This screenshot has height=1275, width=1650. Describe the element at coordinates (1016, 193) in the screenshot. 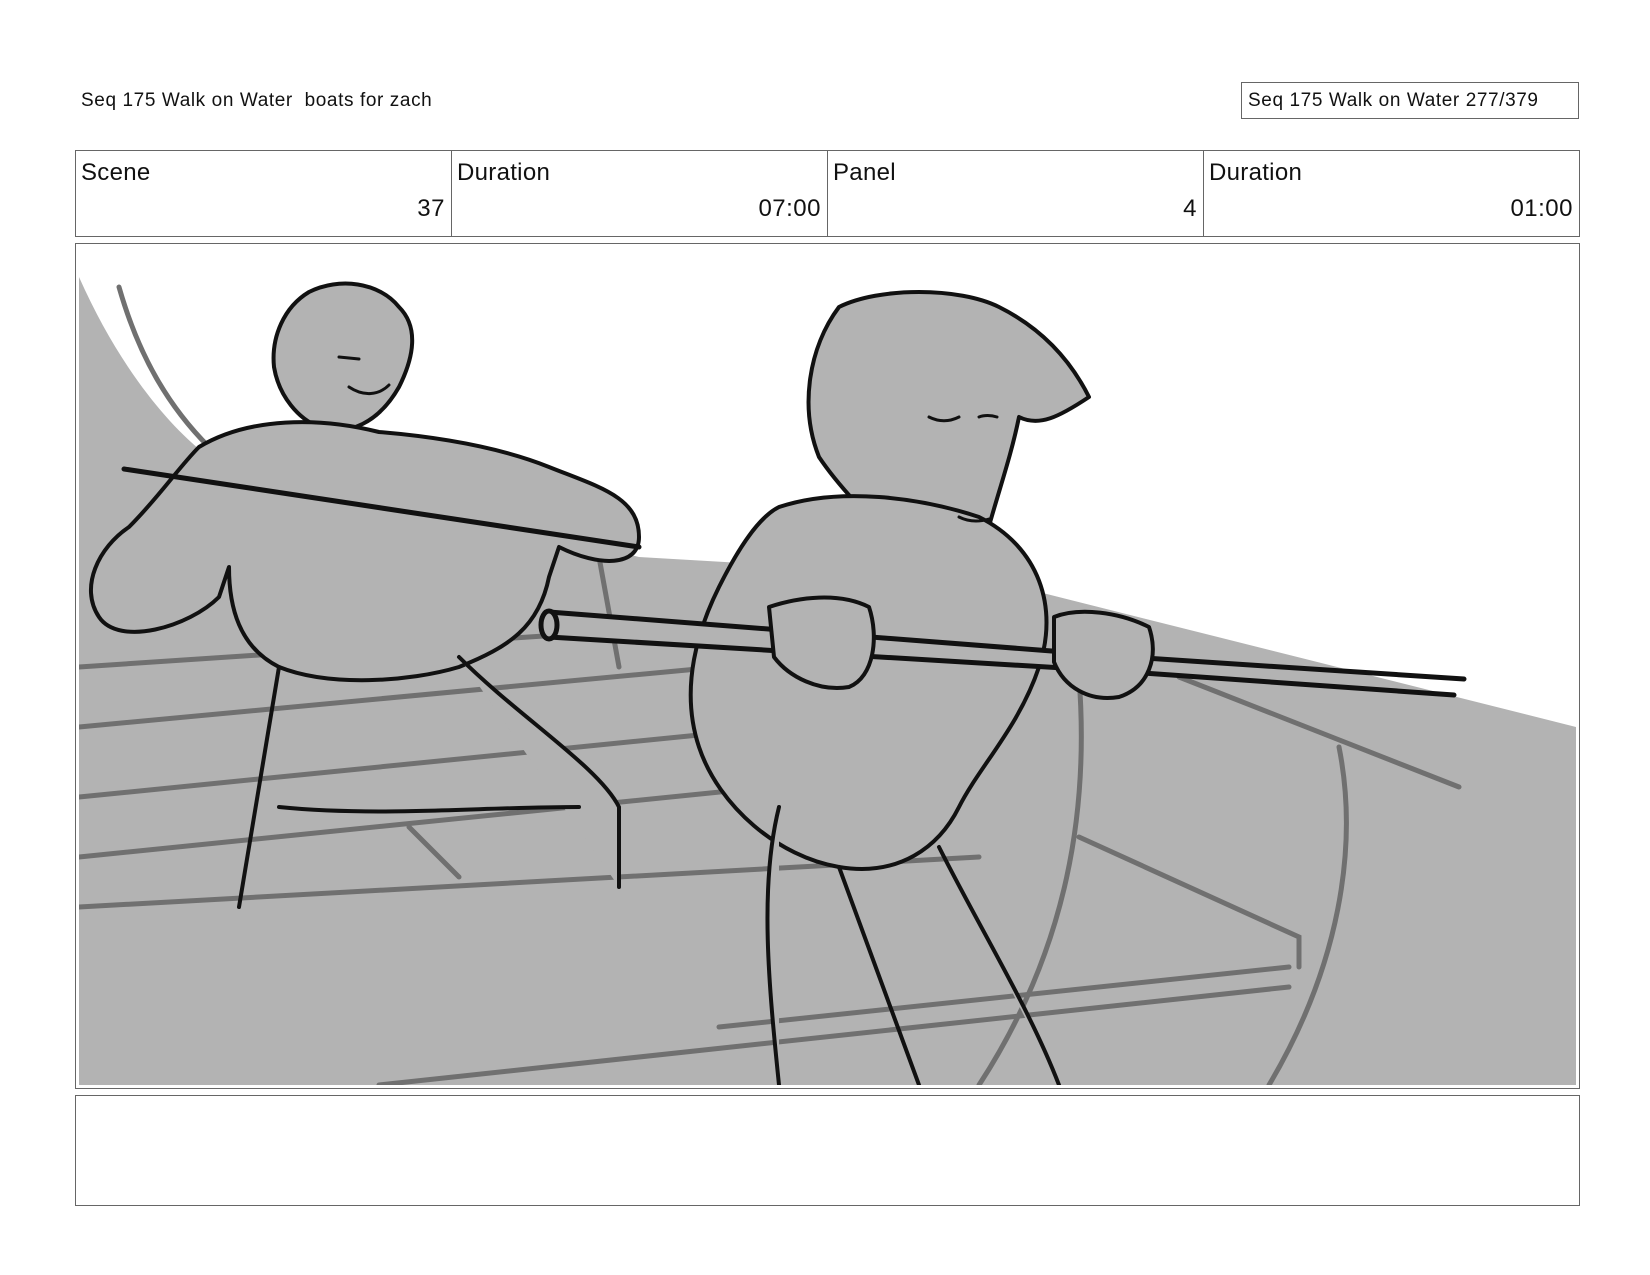

I see `panel-cell: Panel 4` at that location.